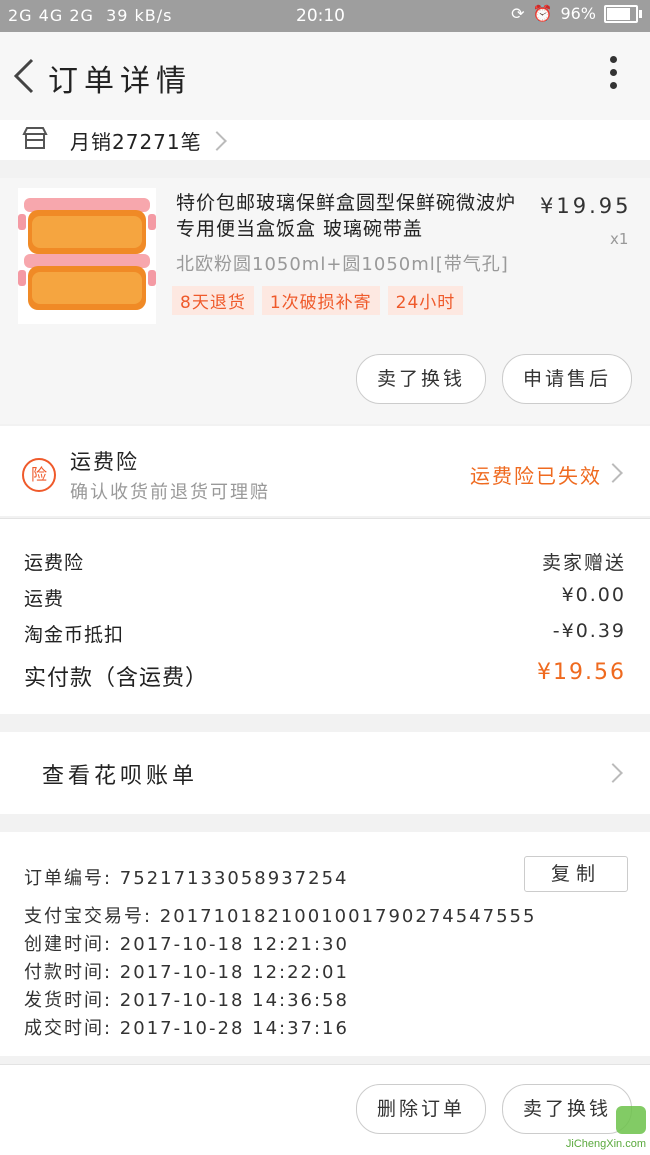  Describe the element at coordinates (613, 76) in the screenshot. I see `more-options-icon` at that location.